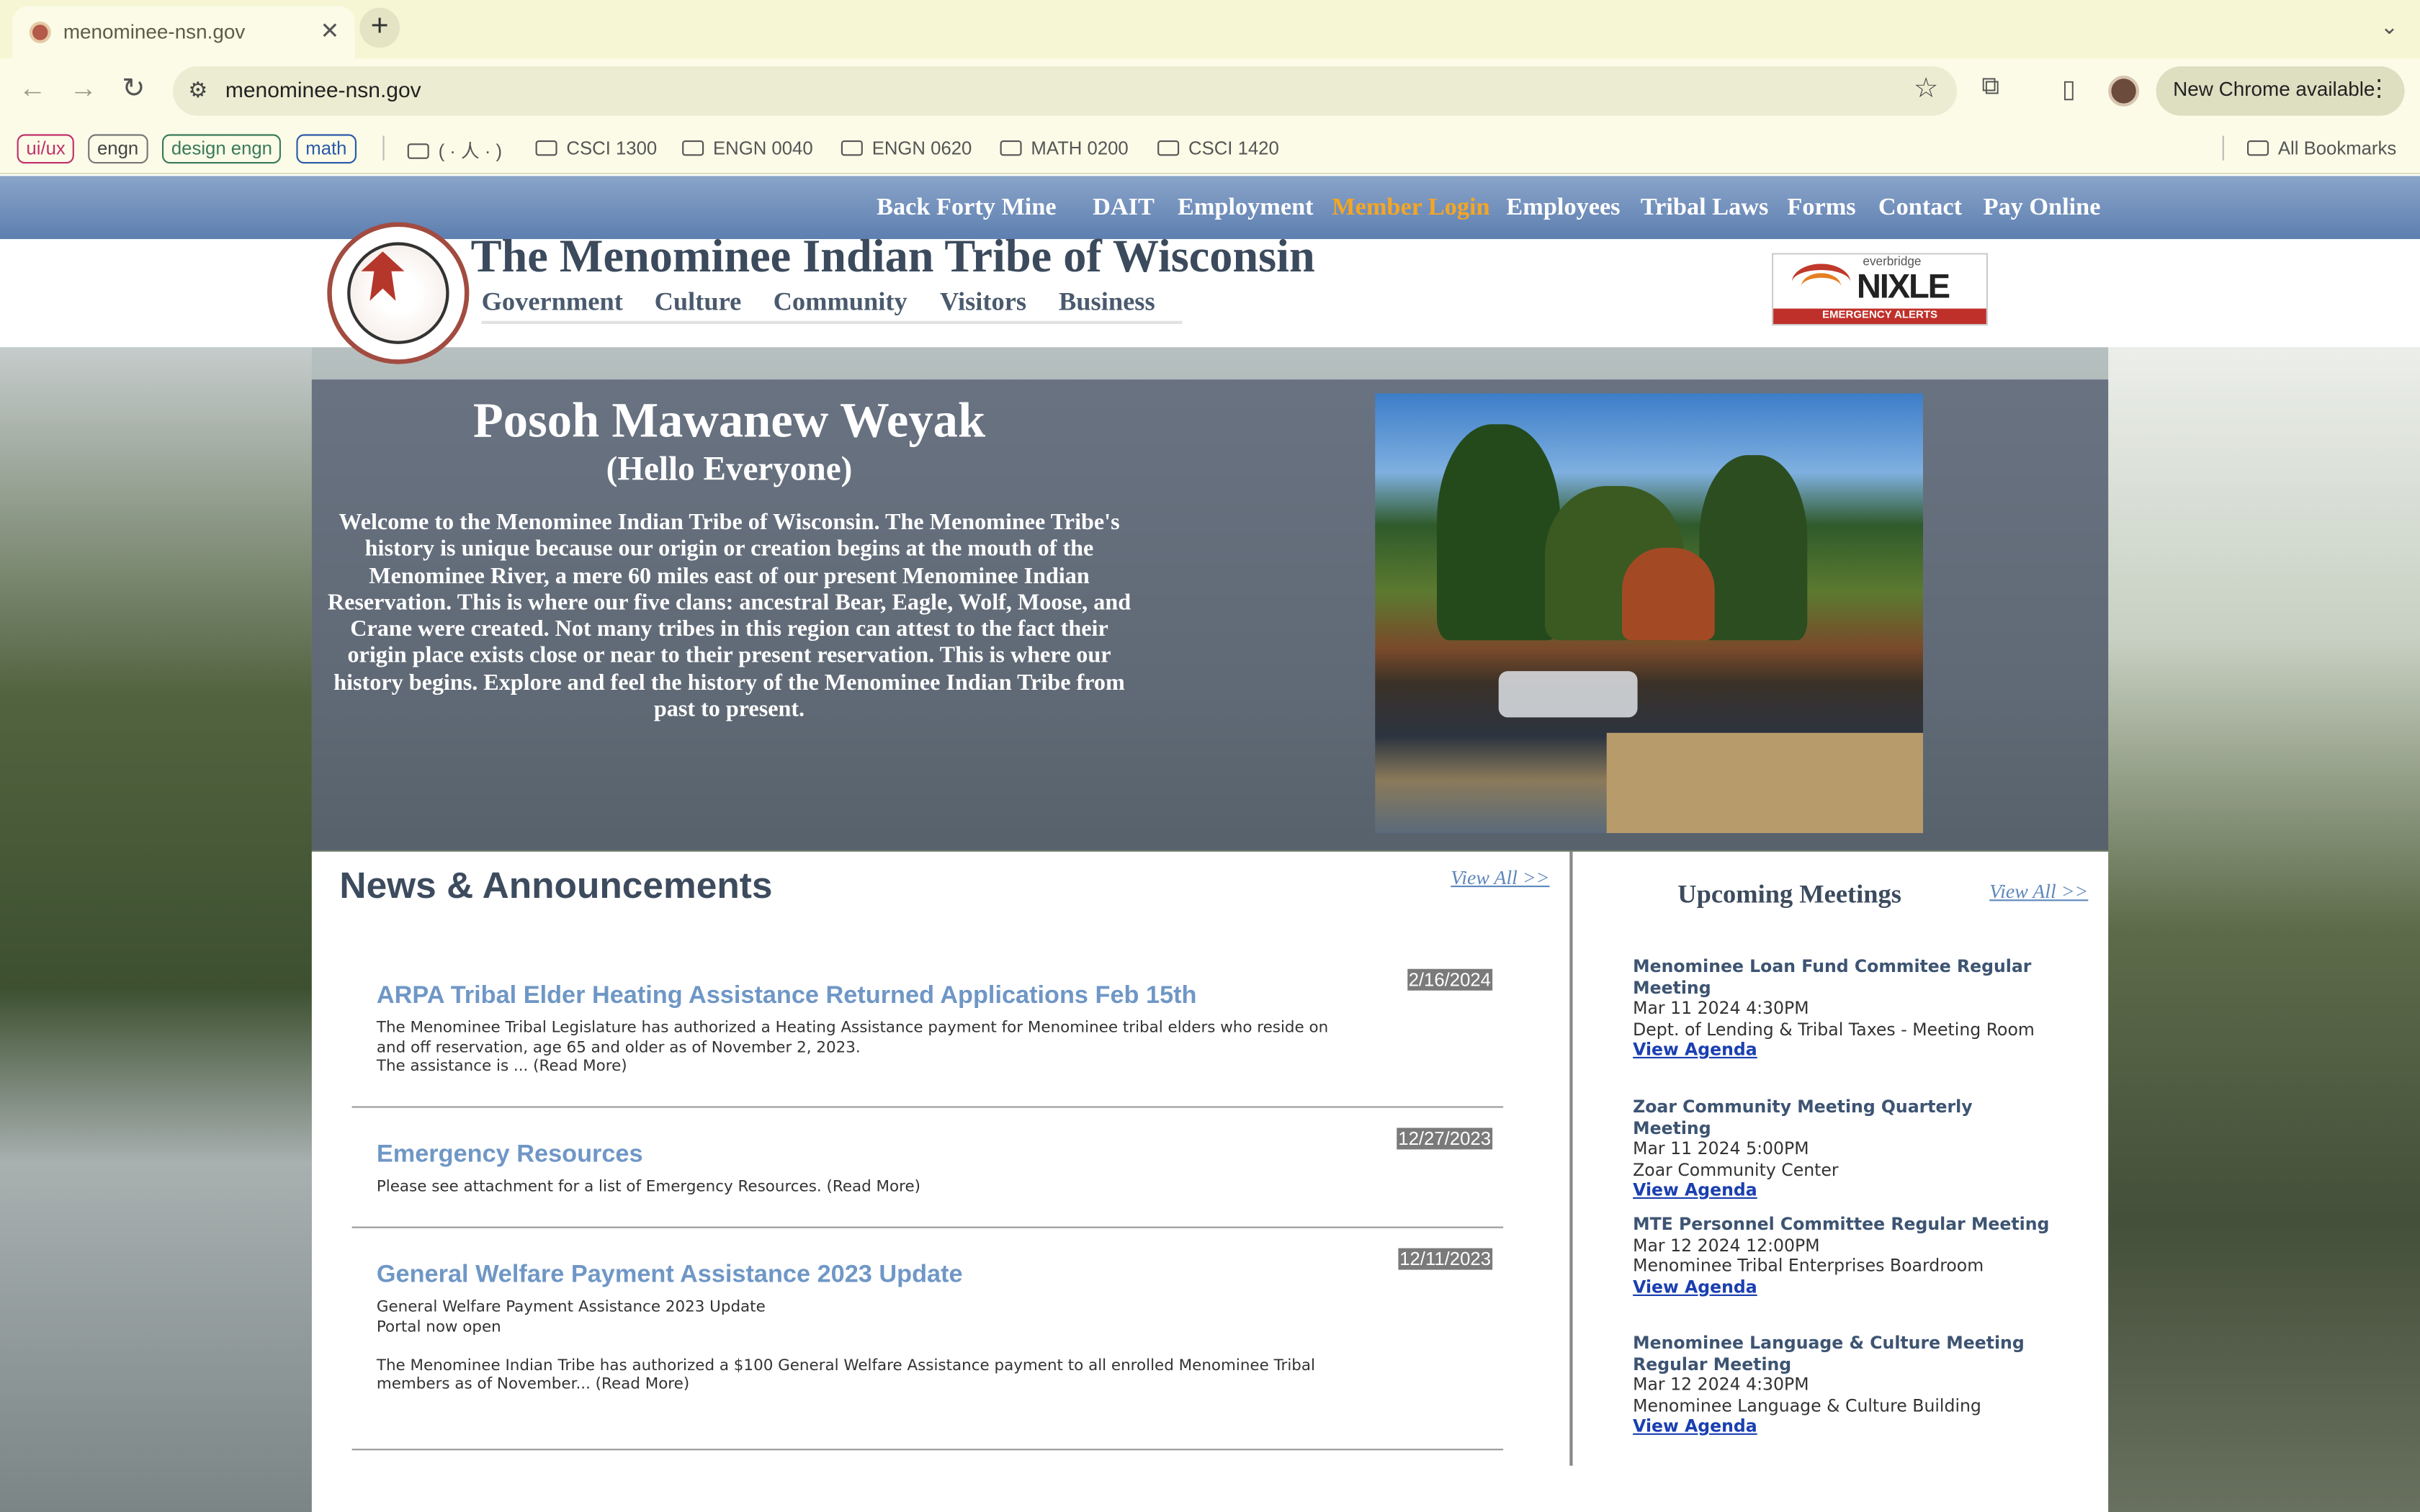 This screenshot has width=2420, height=1512. What do you see at coordinates (118, 149) in the screenshot?
I see `bookmark-chip-engn: engn` at bounding box center [118, 149].